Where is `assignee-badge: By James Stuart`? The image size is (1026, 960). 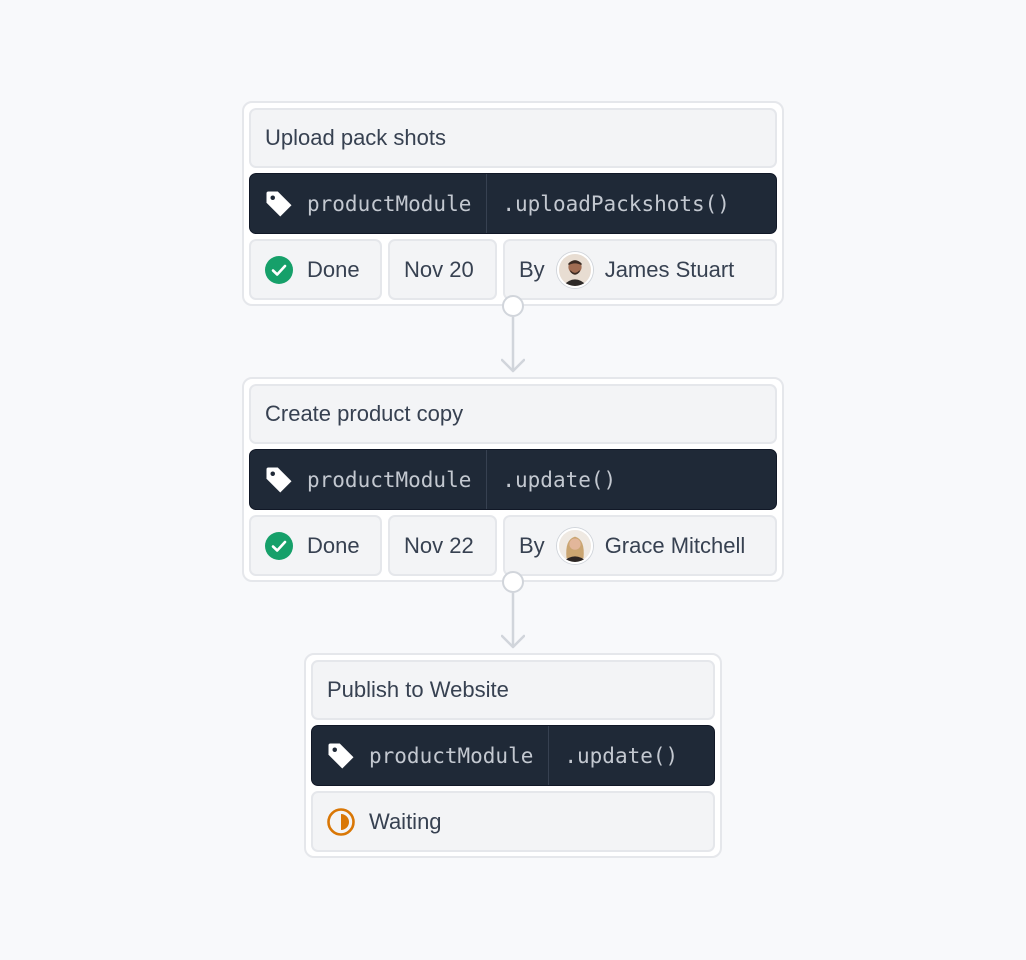
assignee-badge: By James Stuart is located at coordinates (640, 269).